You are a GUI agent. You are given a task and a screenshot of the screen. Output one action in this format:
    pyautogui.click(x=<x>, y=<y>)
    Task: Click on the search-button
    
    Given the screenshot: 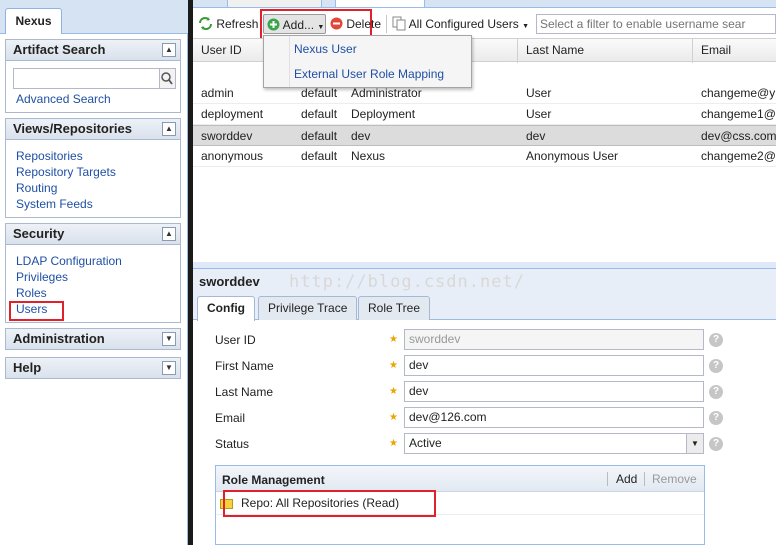 What is the action you would take?
    pyautogui.click(x=168, y=78)
    